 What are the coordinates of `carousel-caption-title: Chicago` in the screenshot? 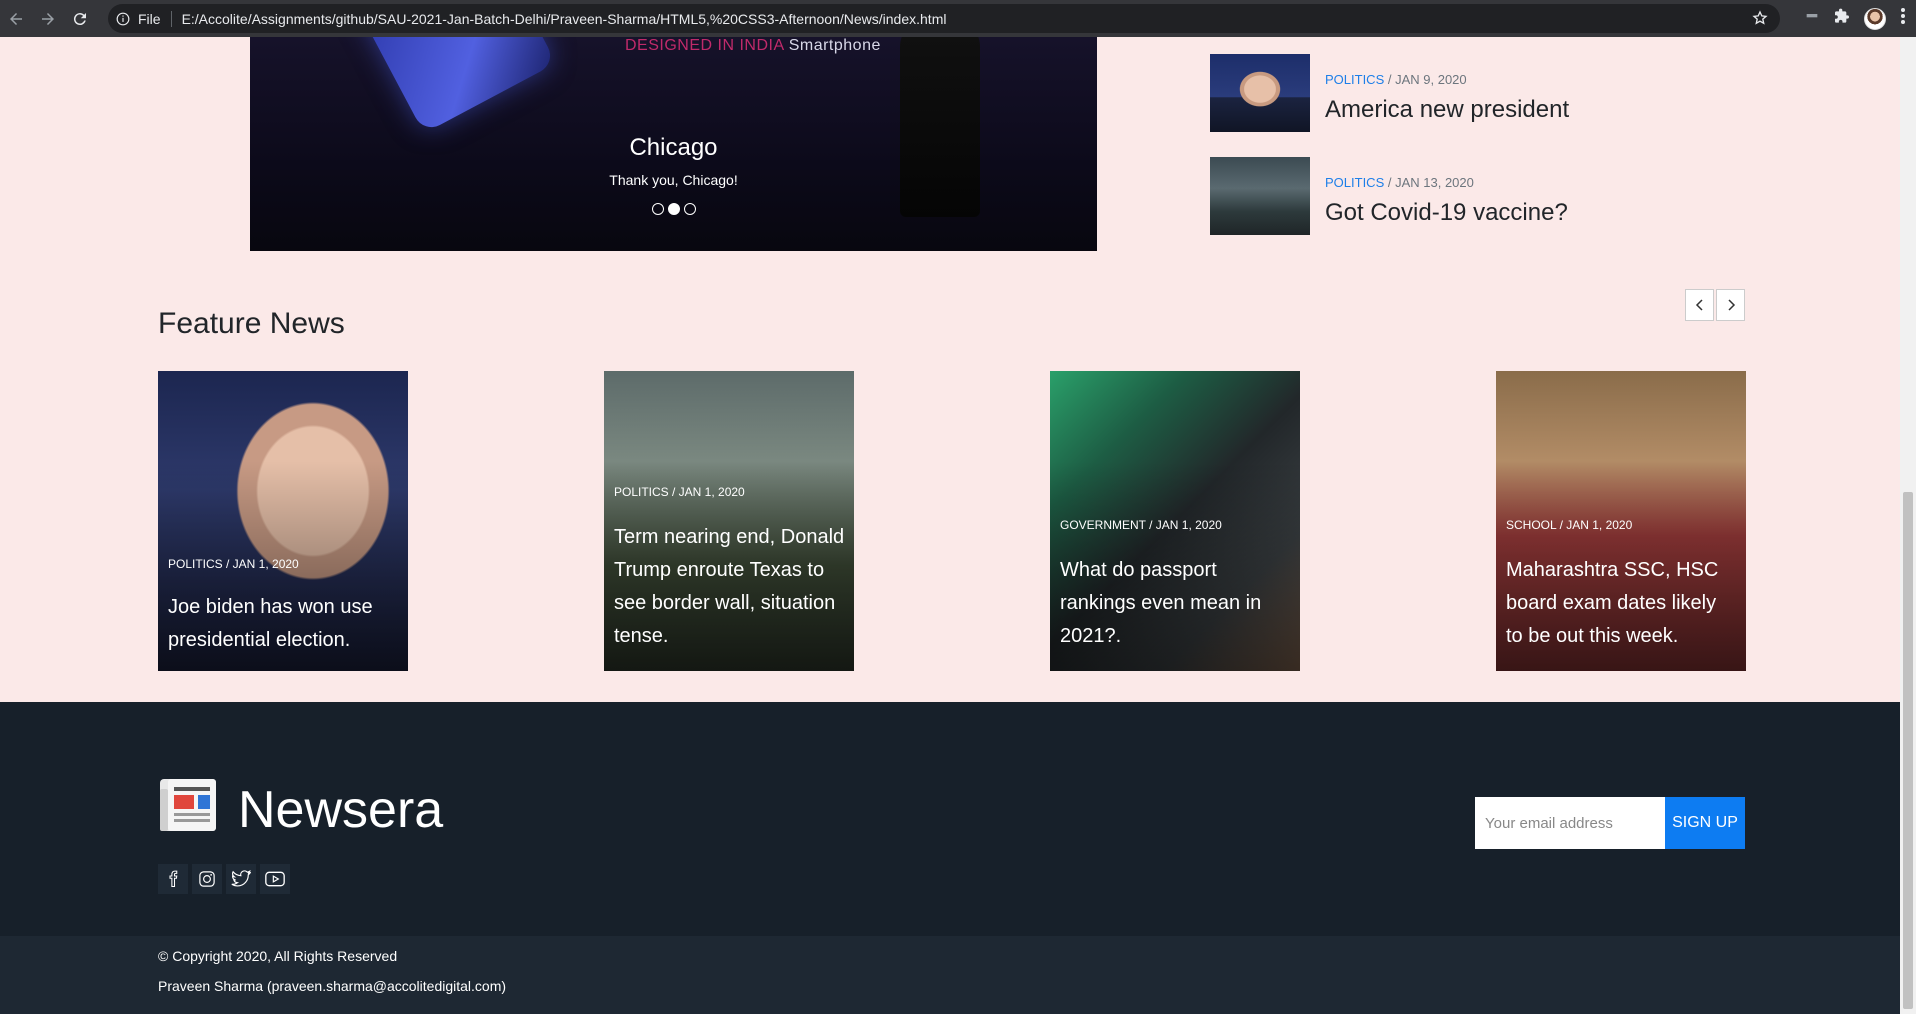 It's located at (673, 147).